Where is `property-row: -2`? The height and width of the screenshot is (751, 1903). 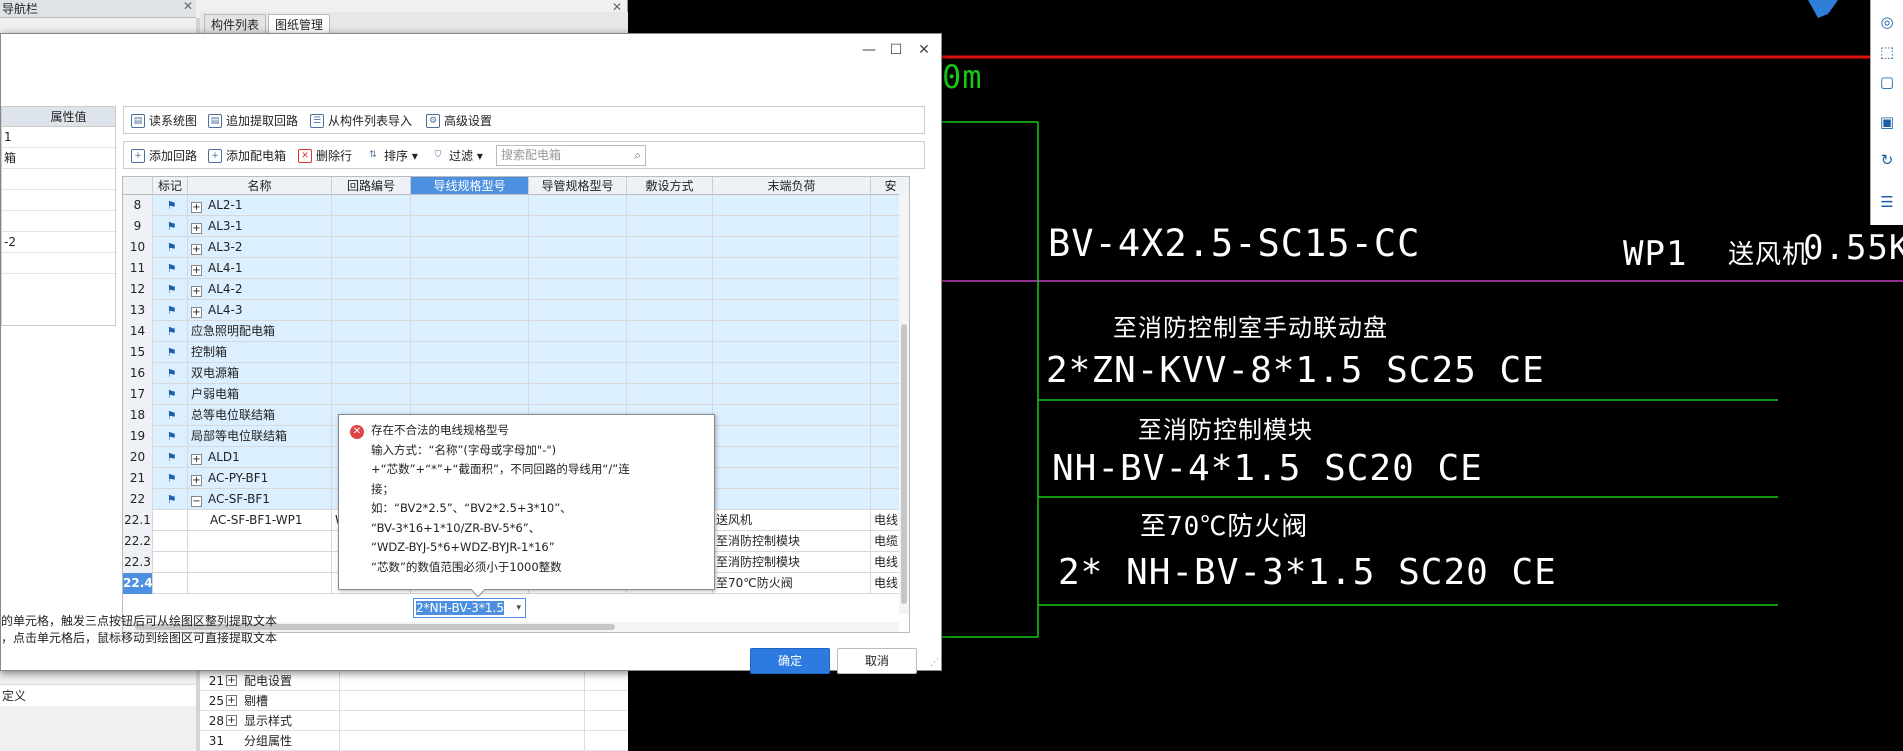 property-row: -2 is located at coordinates (58, 242).